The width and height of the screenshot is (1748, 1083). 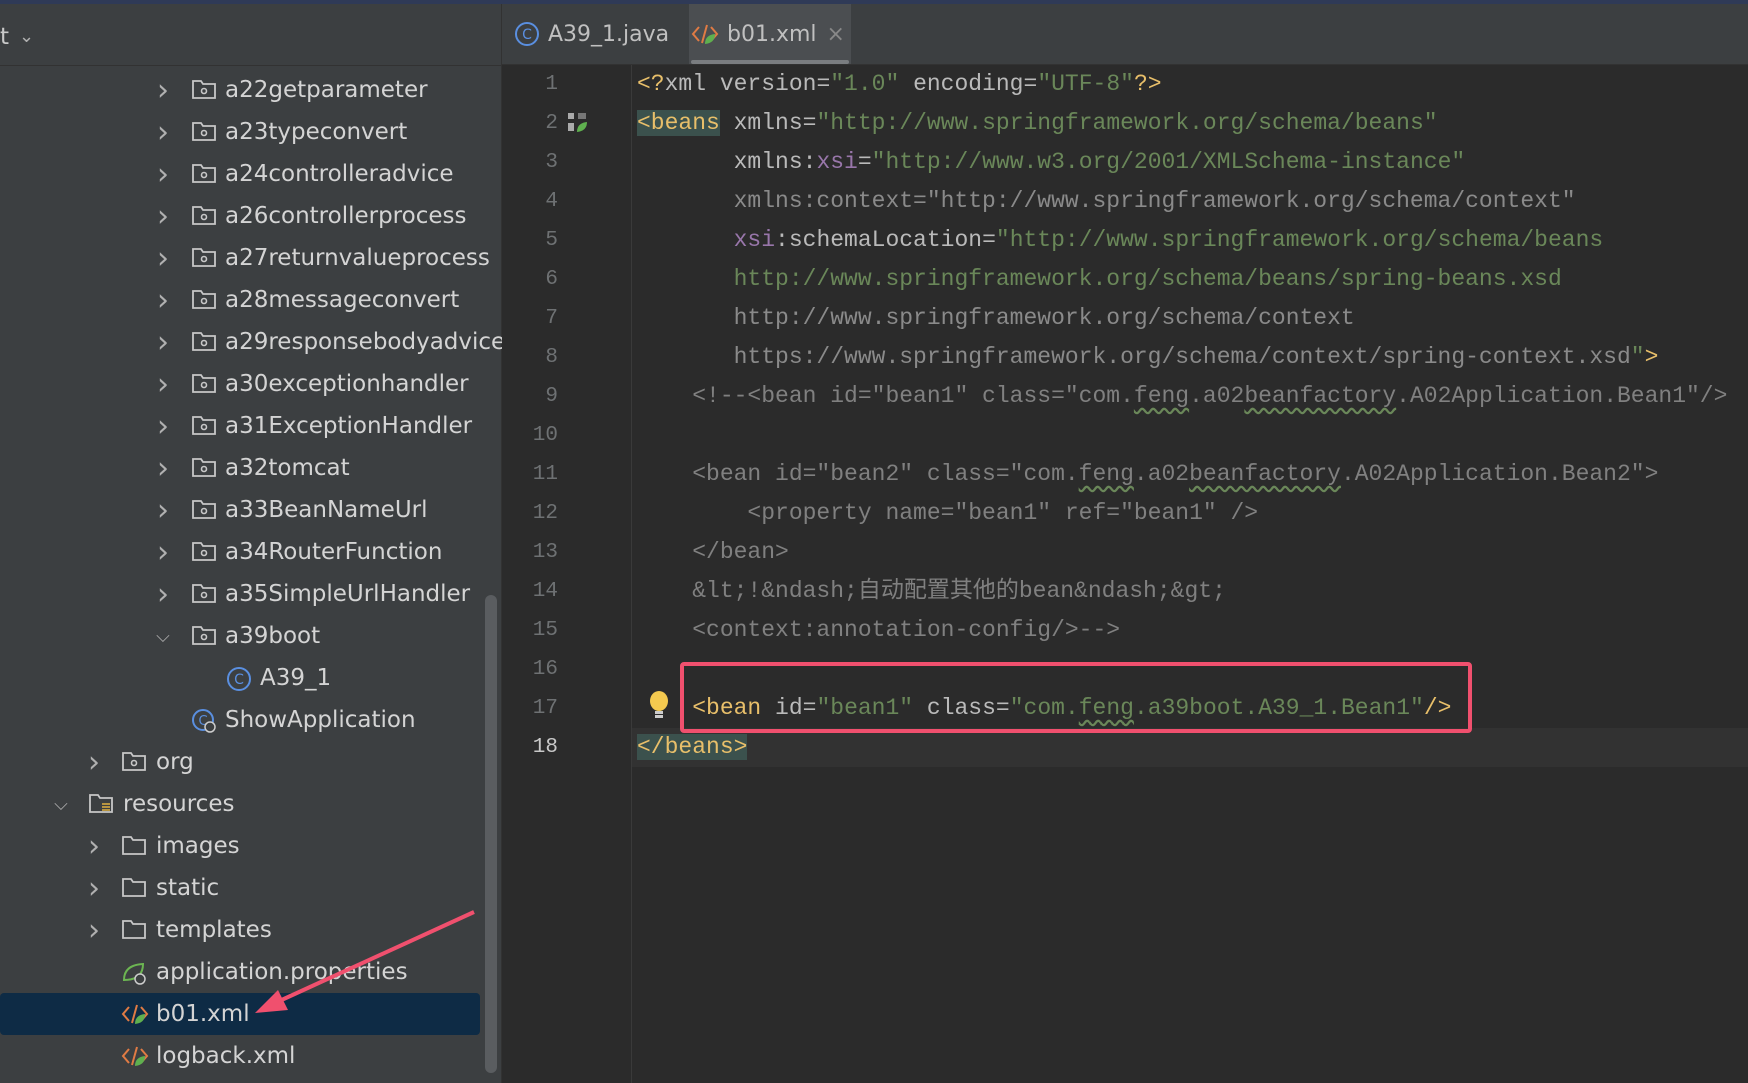 I want to click on line-number: 4, so click(x=551, y=201).